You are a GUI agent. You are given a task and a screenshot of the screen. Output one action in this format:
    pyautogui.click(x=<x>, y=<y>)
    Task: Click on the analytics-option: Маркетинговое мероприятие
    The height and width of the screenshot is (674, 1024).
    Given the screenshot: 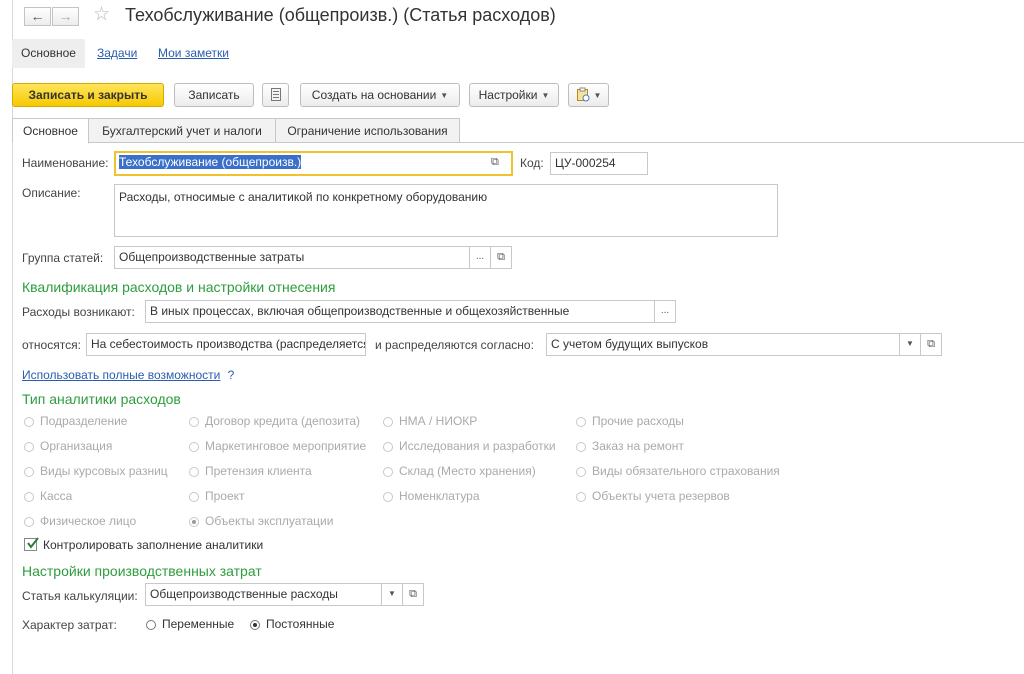 What is the action you would take?
    pyautogui.click(x=277, y=446)
    